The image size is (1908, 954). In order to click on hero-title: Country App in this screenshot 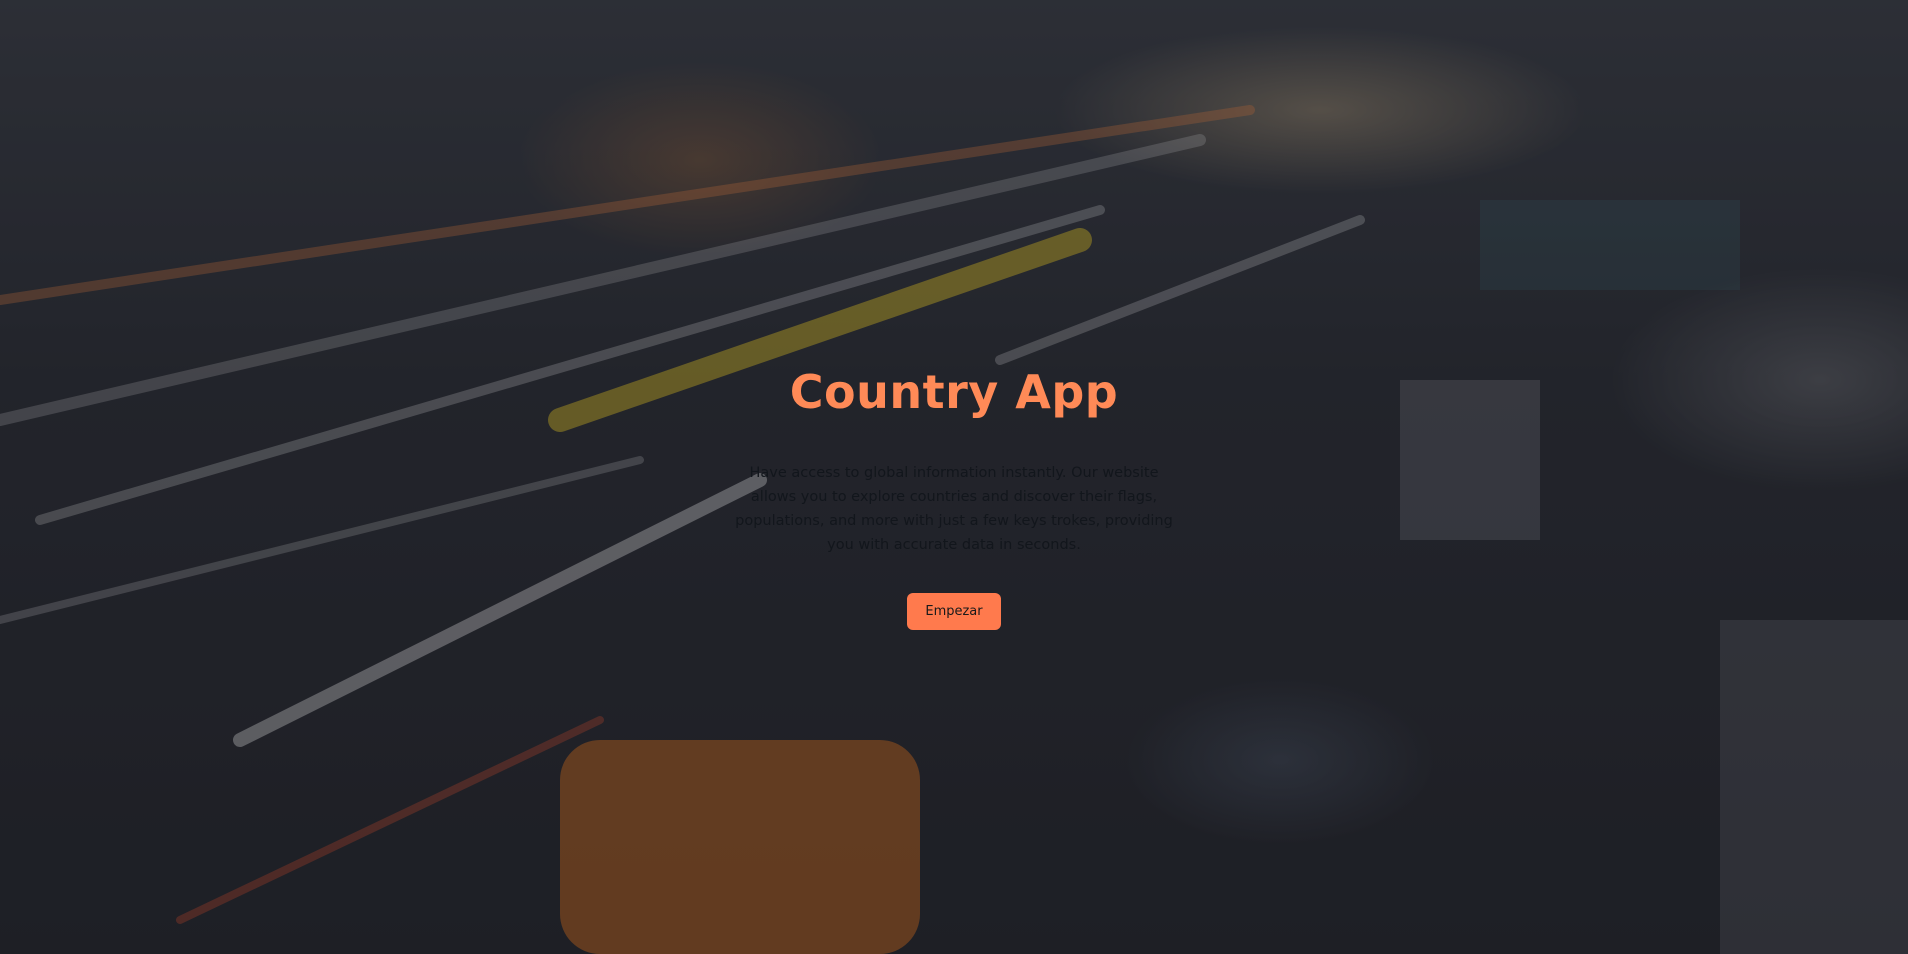, I will do `click(954, 392)`.